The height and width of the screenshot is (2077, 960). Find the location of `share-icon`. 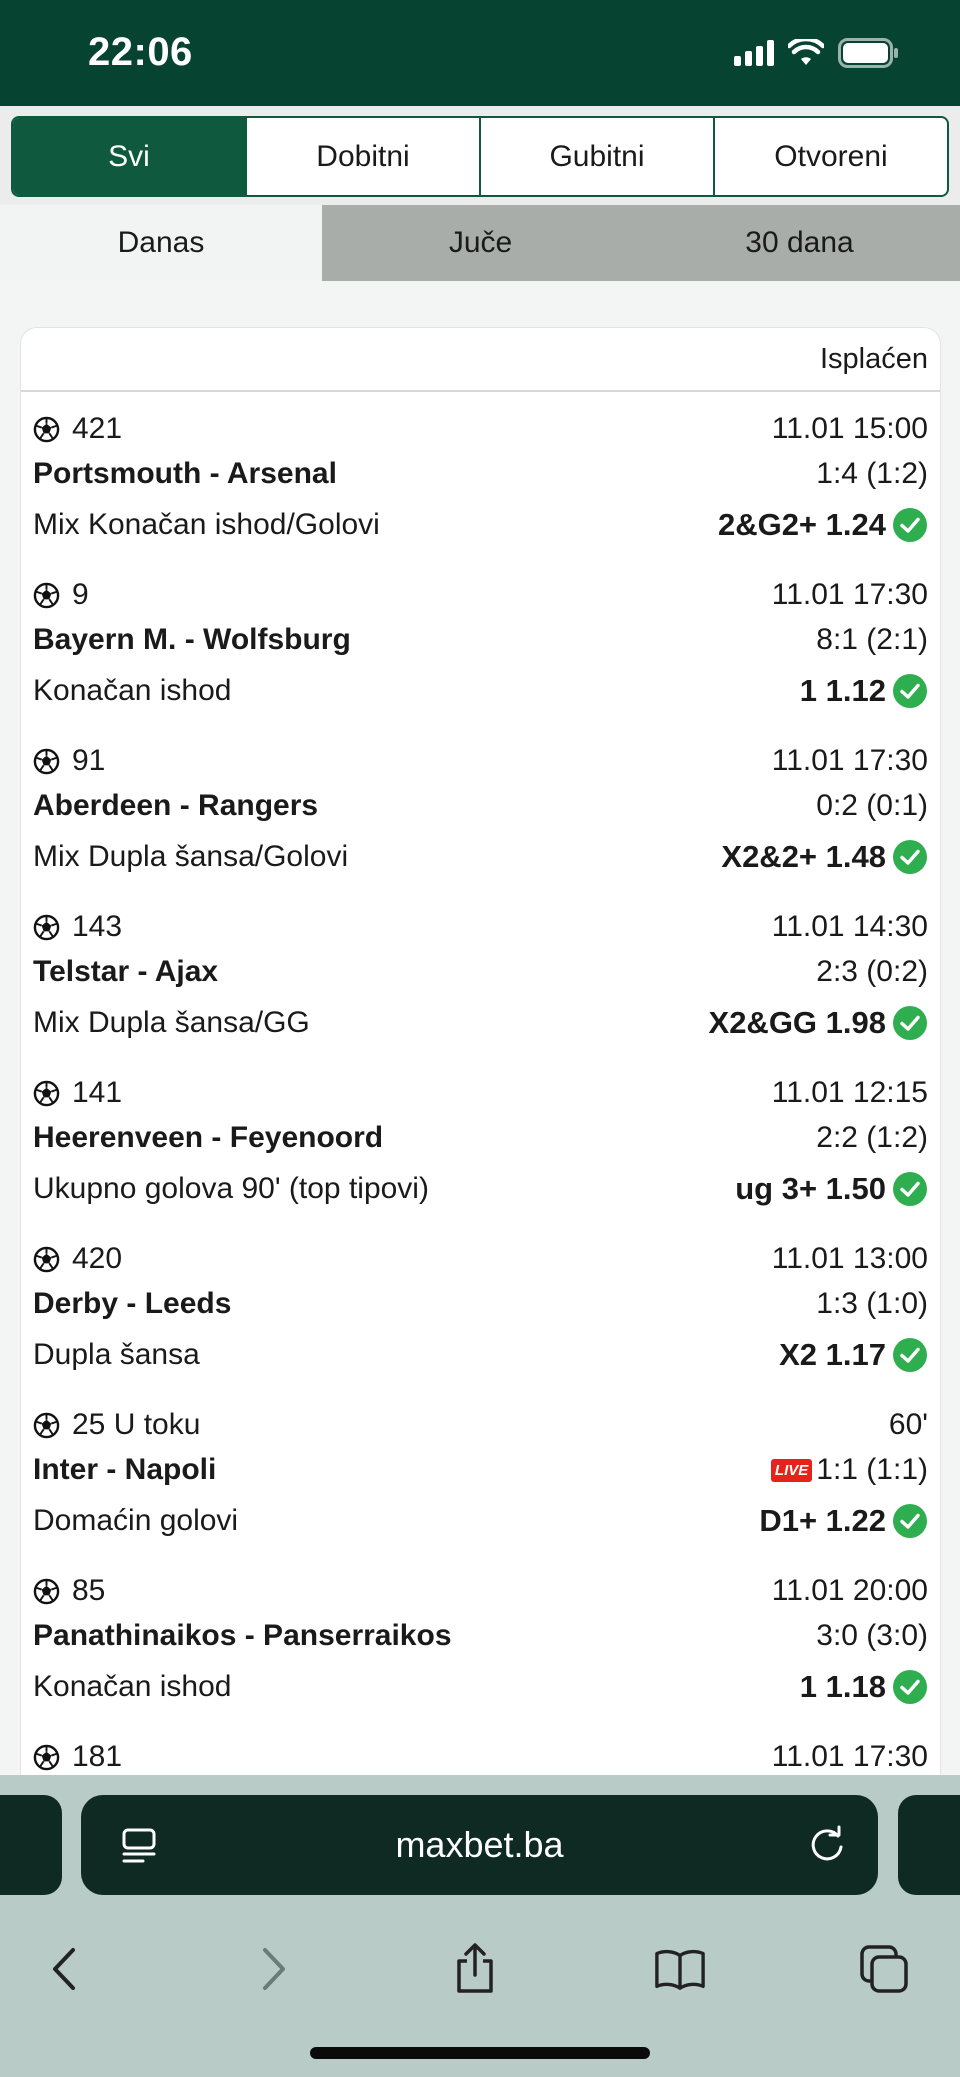

share-icon is located at coordinates (475, 1968).